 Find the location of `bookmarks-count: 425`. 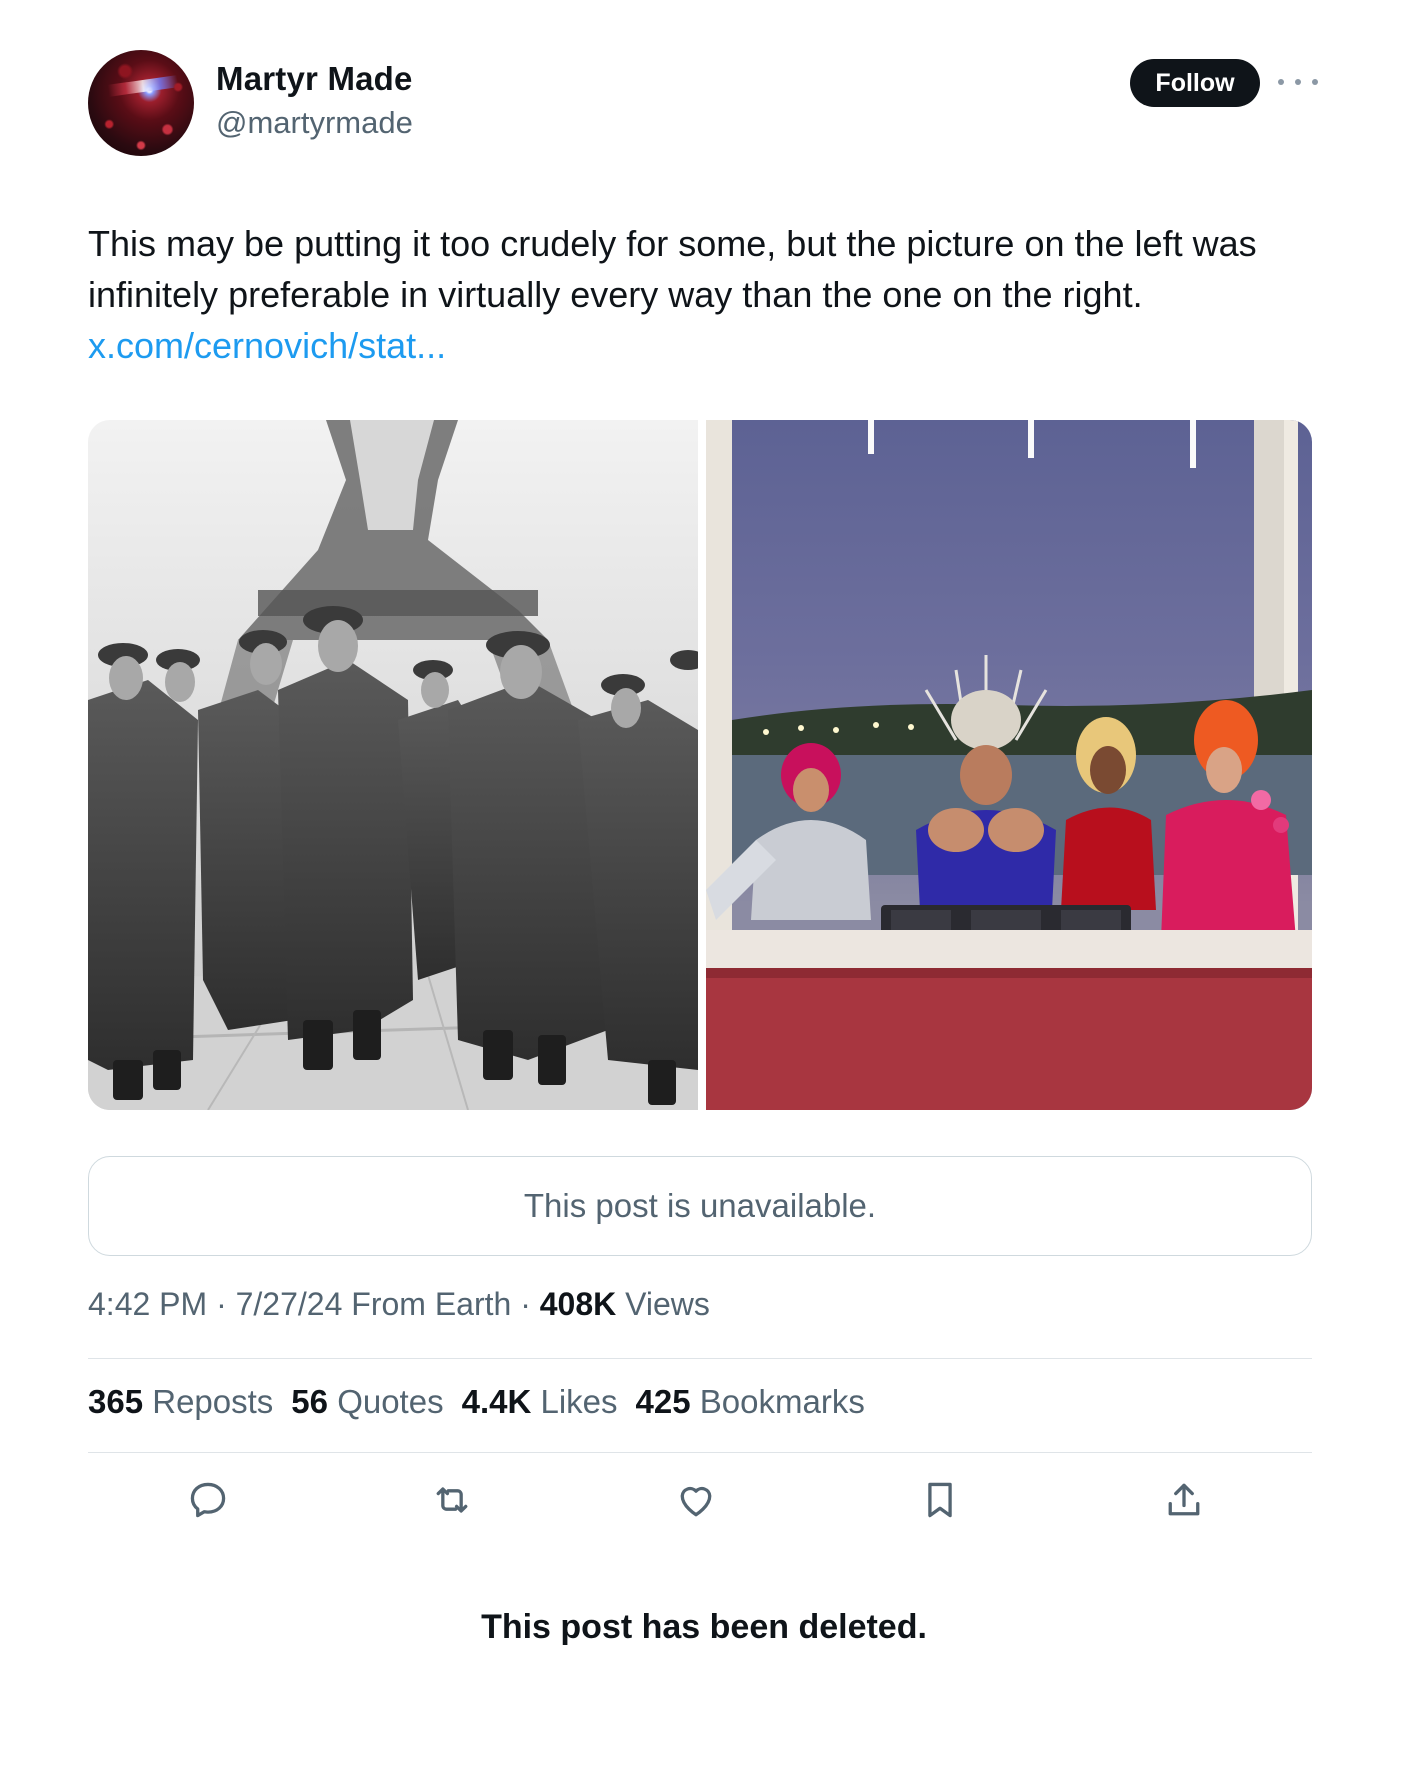

bookmarks-count: 425 is located at coordinates (663, 1401).